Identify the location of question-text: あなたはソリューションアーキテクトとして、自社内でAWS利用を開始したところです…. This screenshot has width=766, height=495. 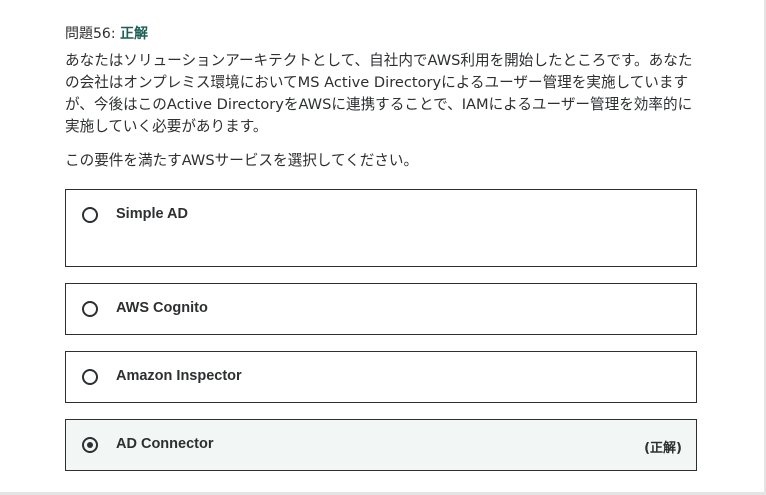
(379, 93).